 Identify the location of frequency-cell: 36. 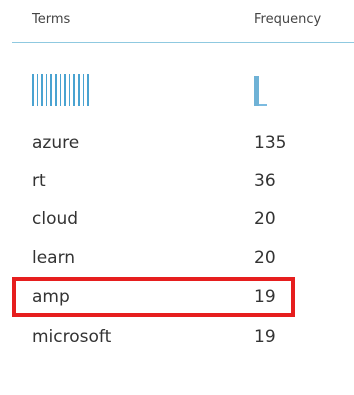
(265, 181).